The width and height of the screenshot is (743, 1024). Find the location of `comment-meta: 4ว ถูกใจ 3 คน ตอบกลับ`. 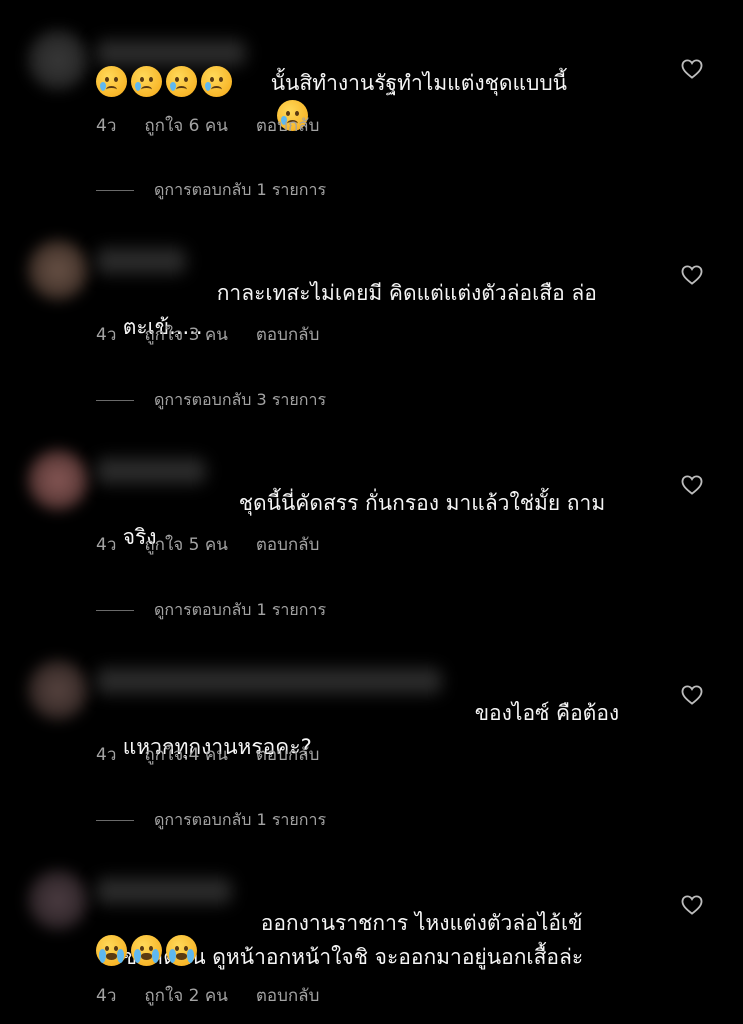

comment-meta: 4ว ถูกใจ 3 คน ตอบกลับ is located at coordinates (207, 334).